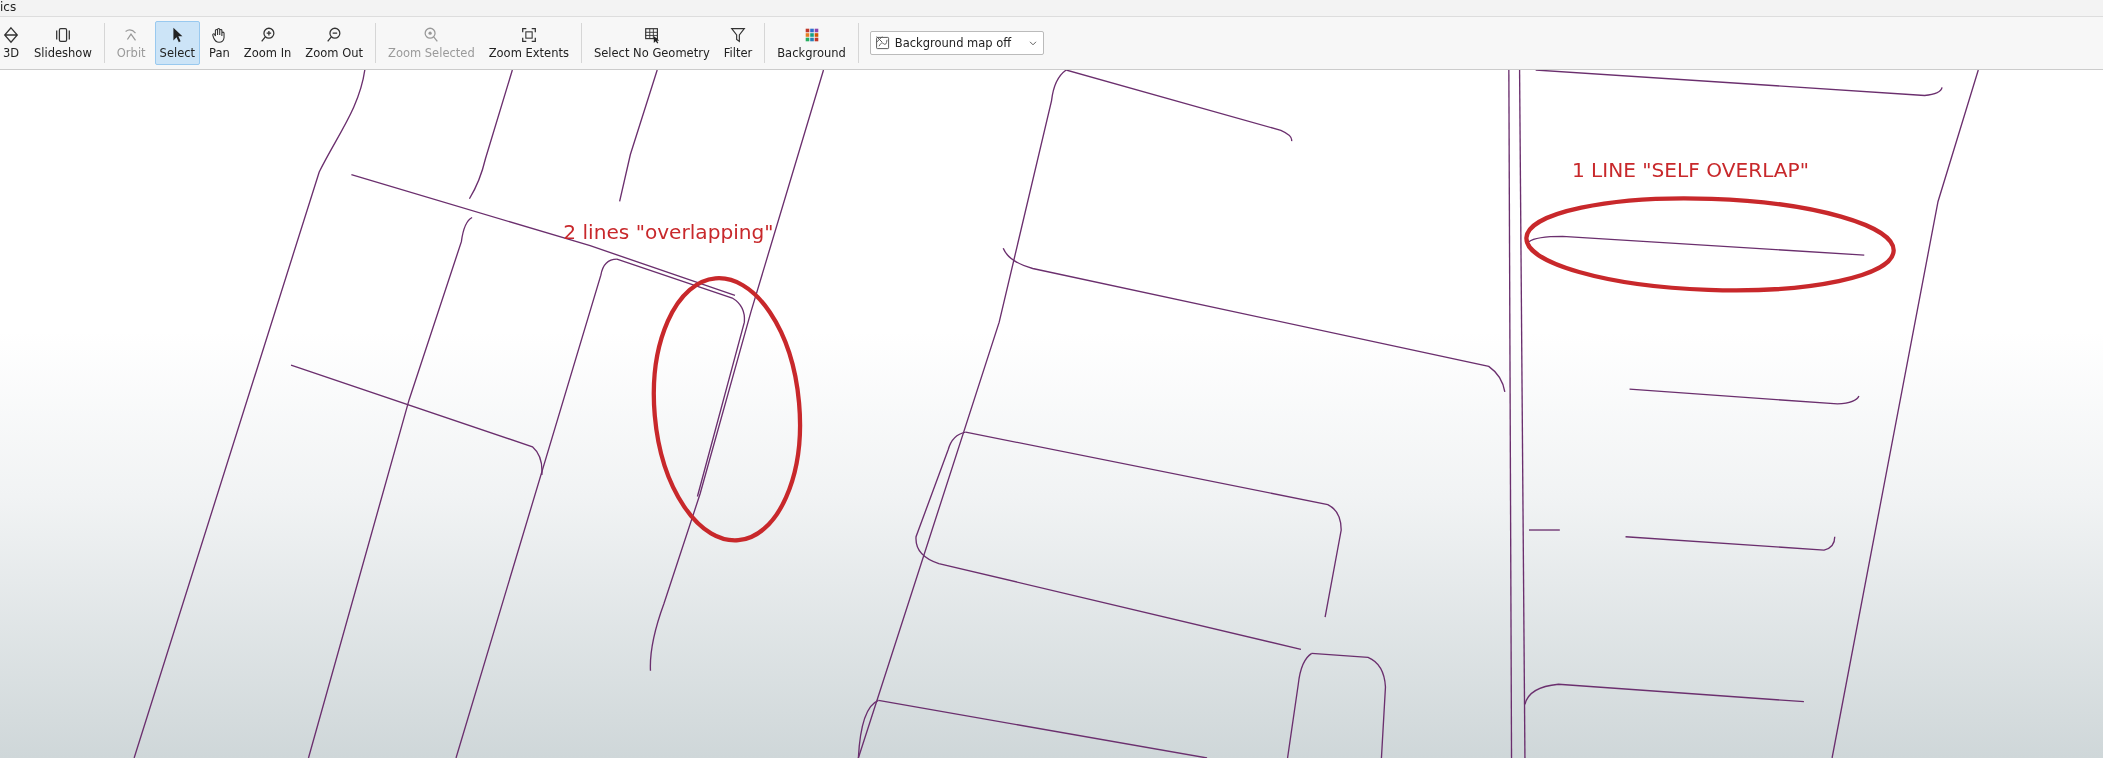 The width and height of the screenshot is (2103, 758). Describe the element at coordinates (651, 35) in the screenshot. I see `table-cursor-icon` at that location.